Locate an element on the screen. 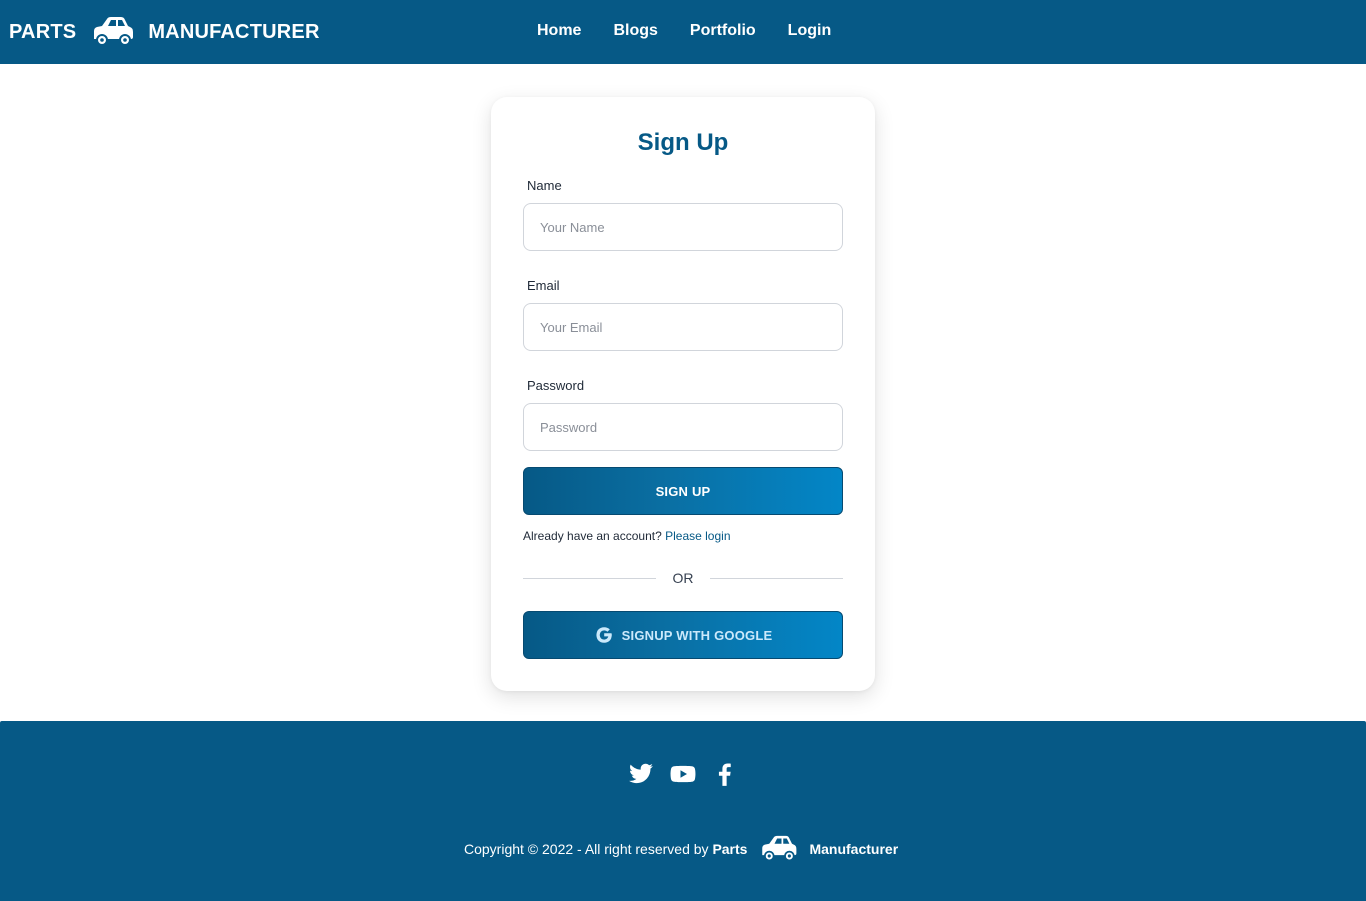  login-link: Please login is located at coordinates (697, 536).